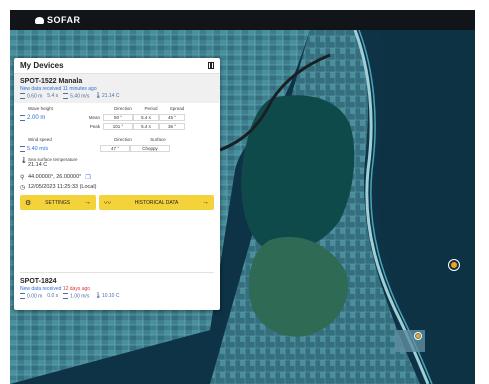 Image resolution: width=489 pixels, height=384 pixels. What do you see at coordinates (118, 118) in the screenshot?
I see `mean-direction: 50 °` at bounding box center [118, 118].